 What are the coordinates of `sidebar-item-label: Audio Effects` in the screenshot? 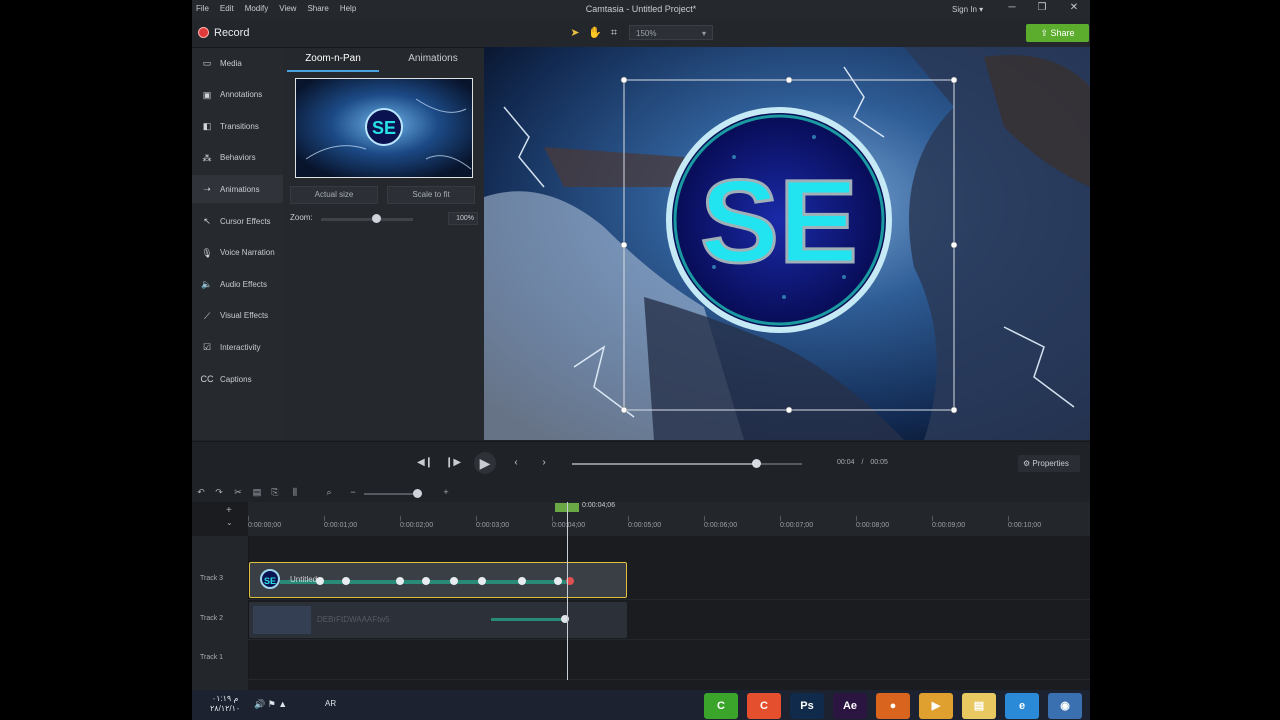 It's located at (243, 284).